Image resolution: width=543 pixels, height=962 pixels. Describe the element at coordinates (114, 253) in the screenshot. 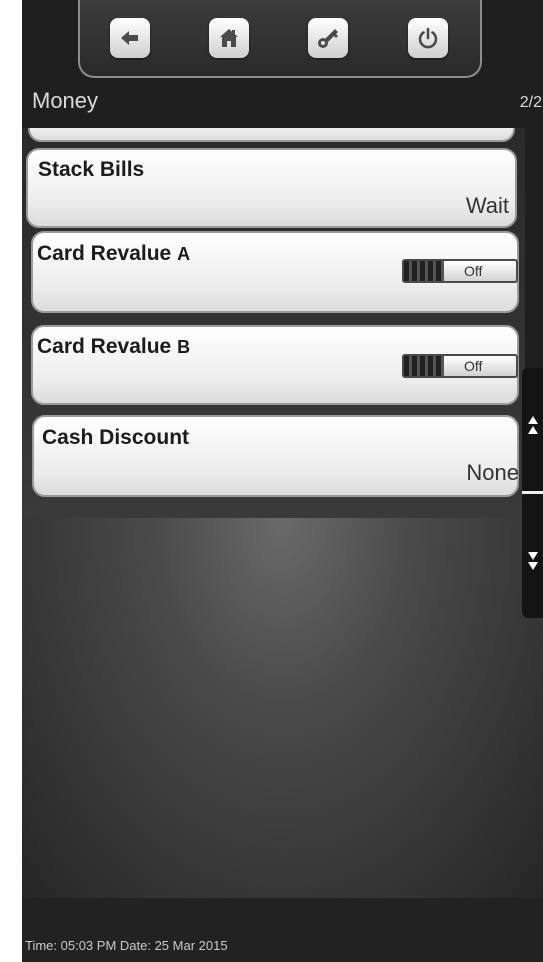

I see `setting-title: Card Revalue A` at that location.